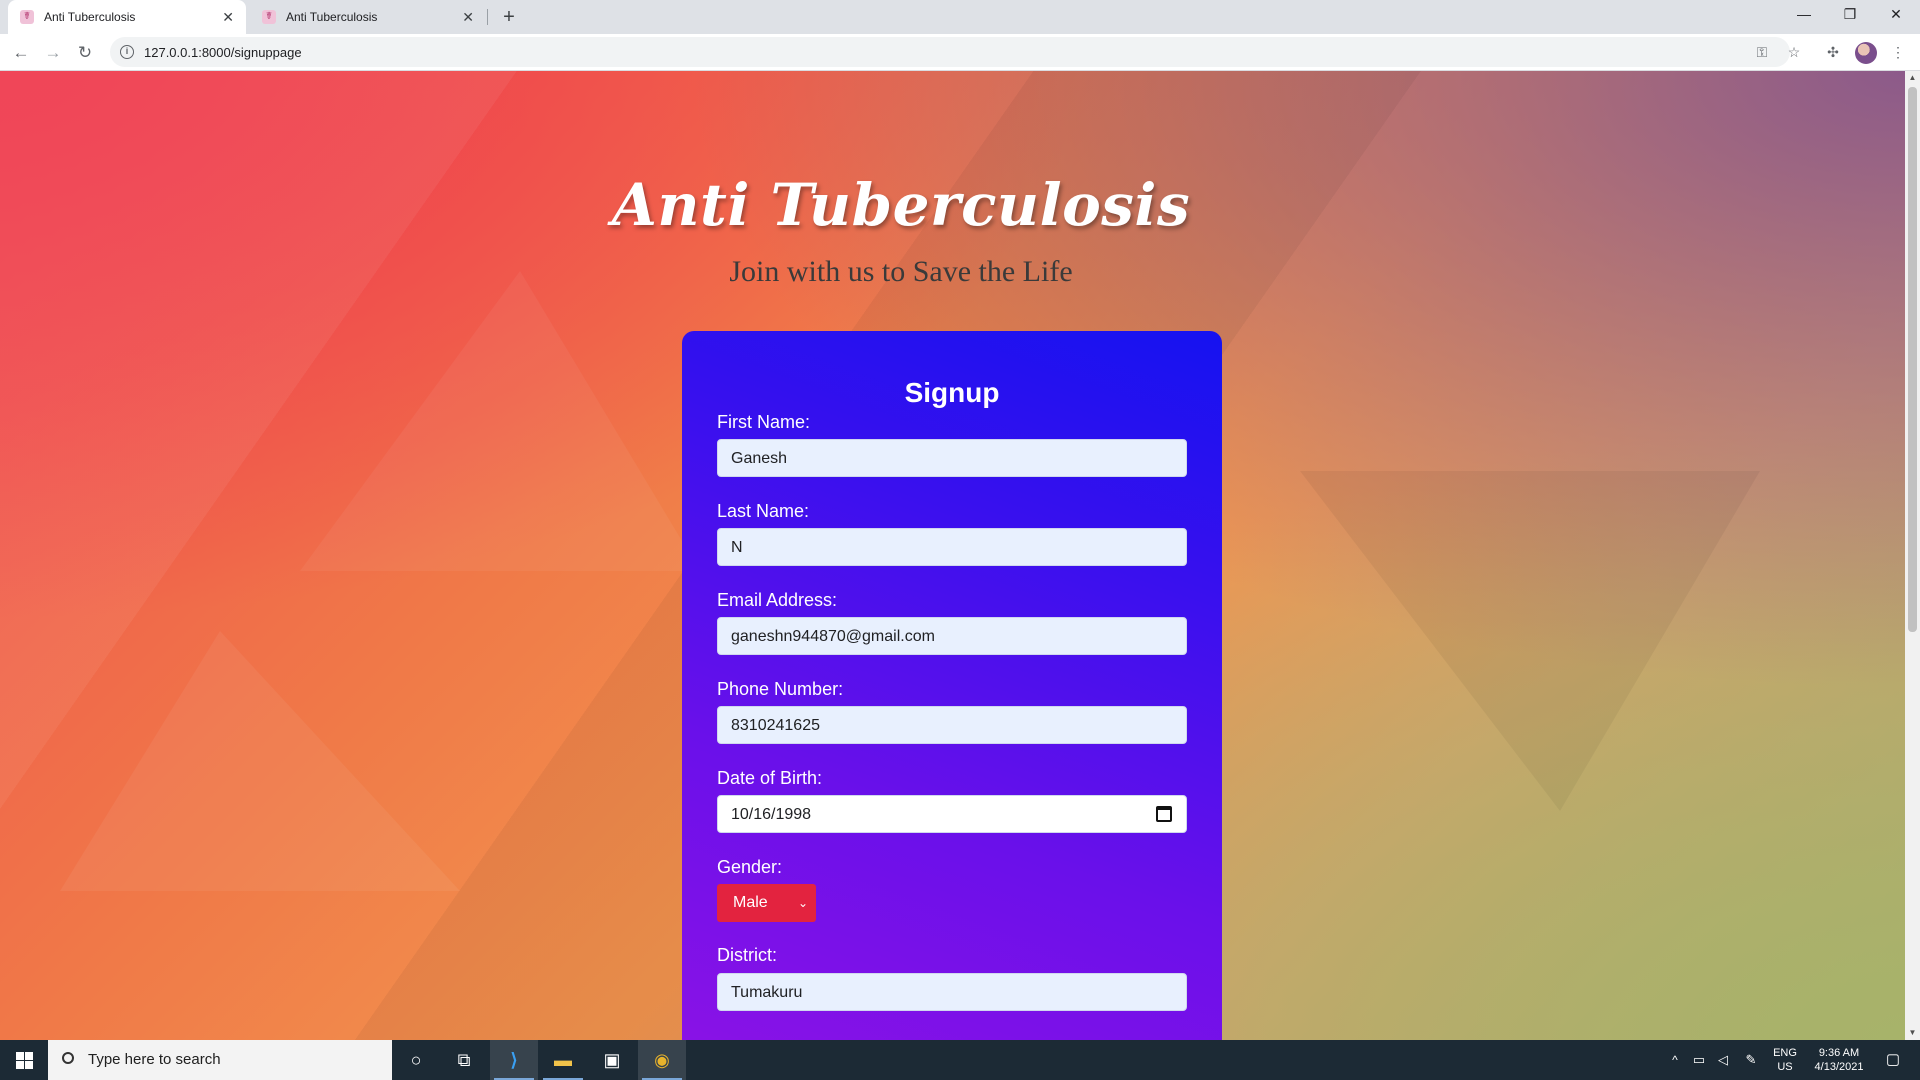 This screenshot has width=1920, height=1080. I want to click on terminal-icon: ▣, so click(612, 1060).